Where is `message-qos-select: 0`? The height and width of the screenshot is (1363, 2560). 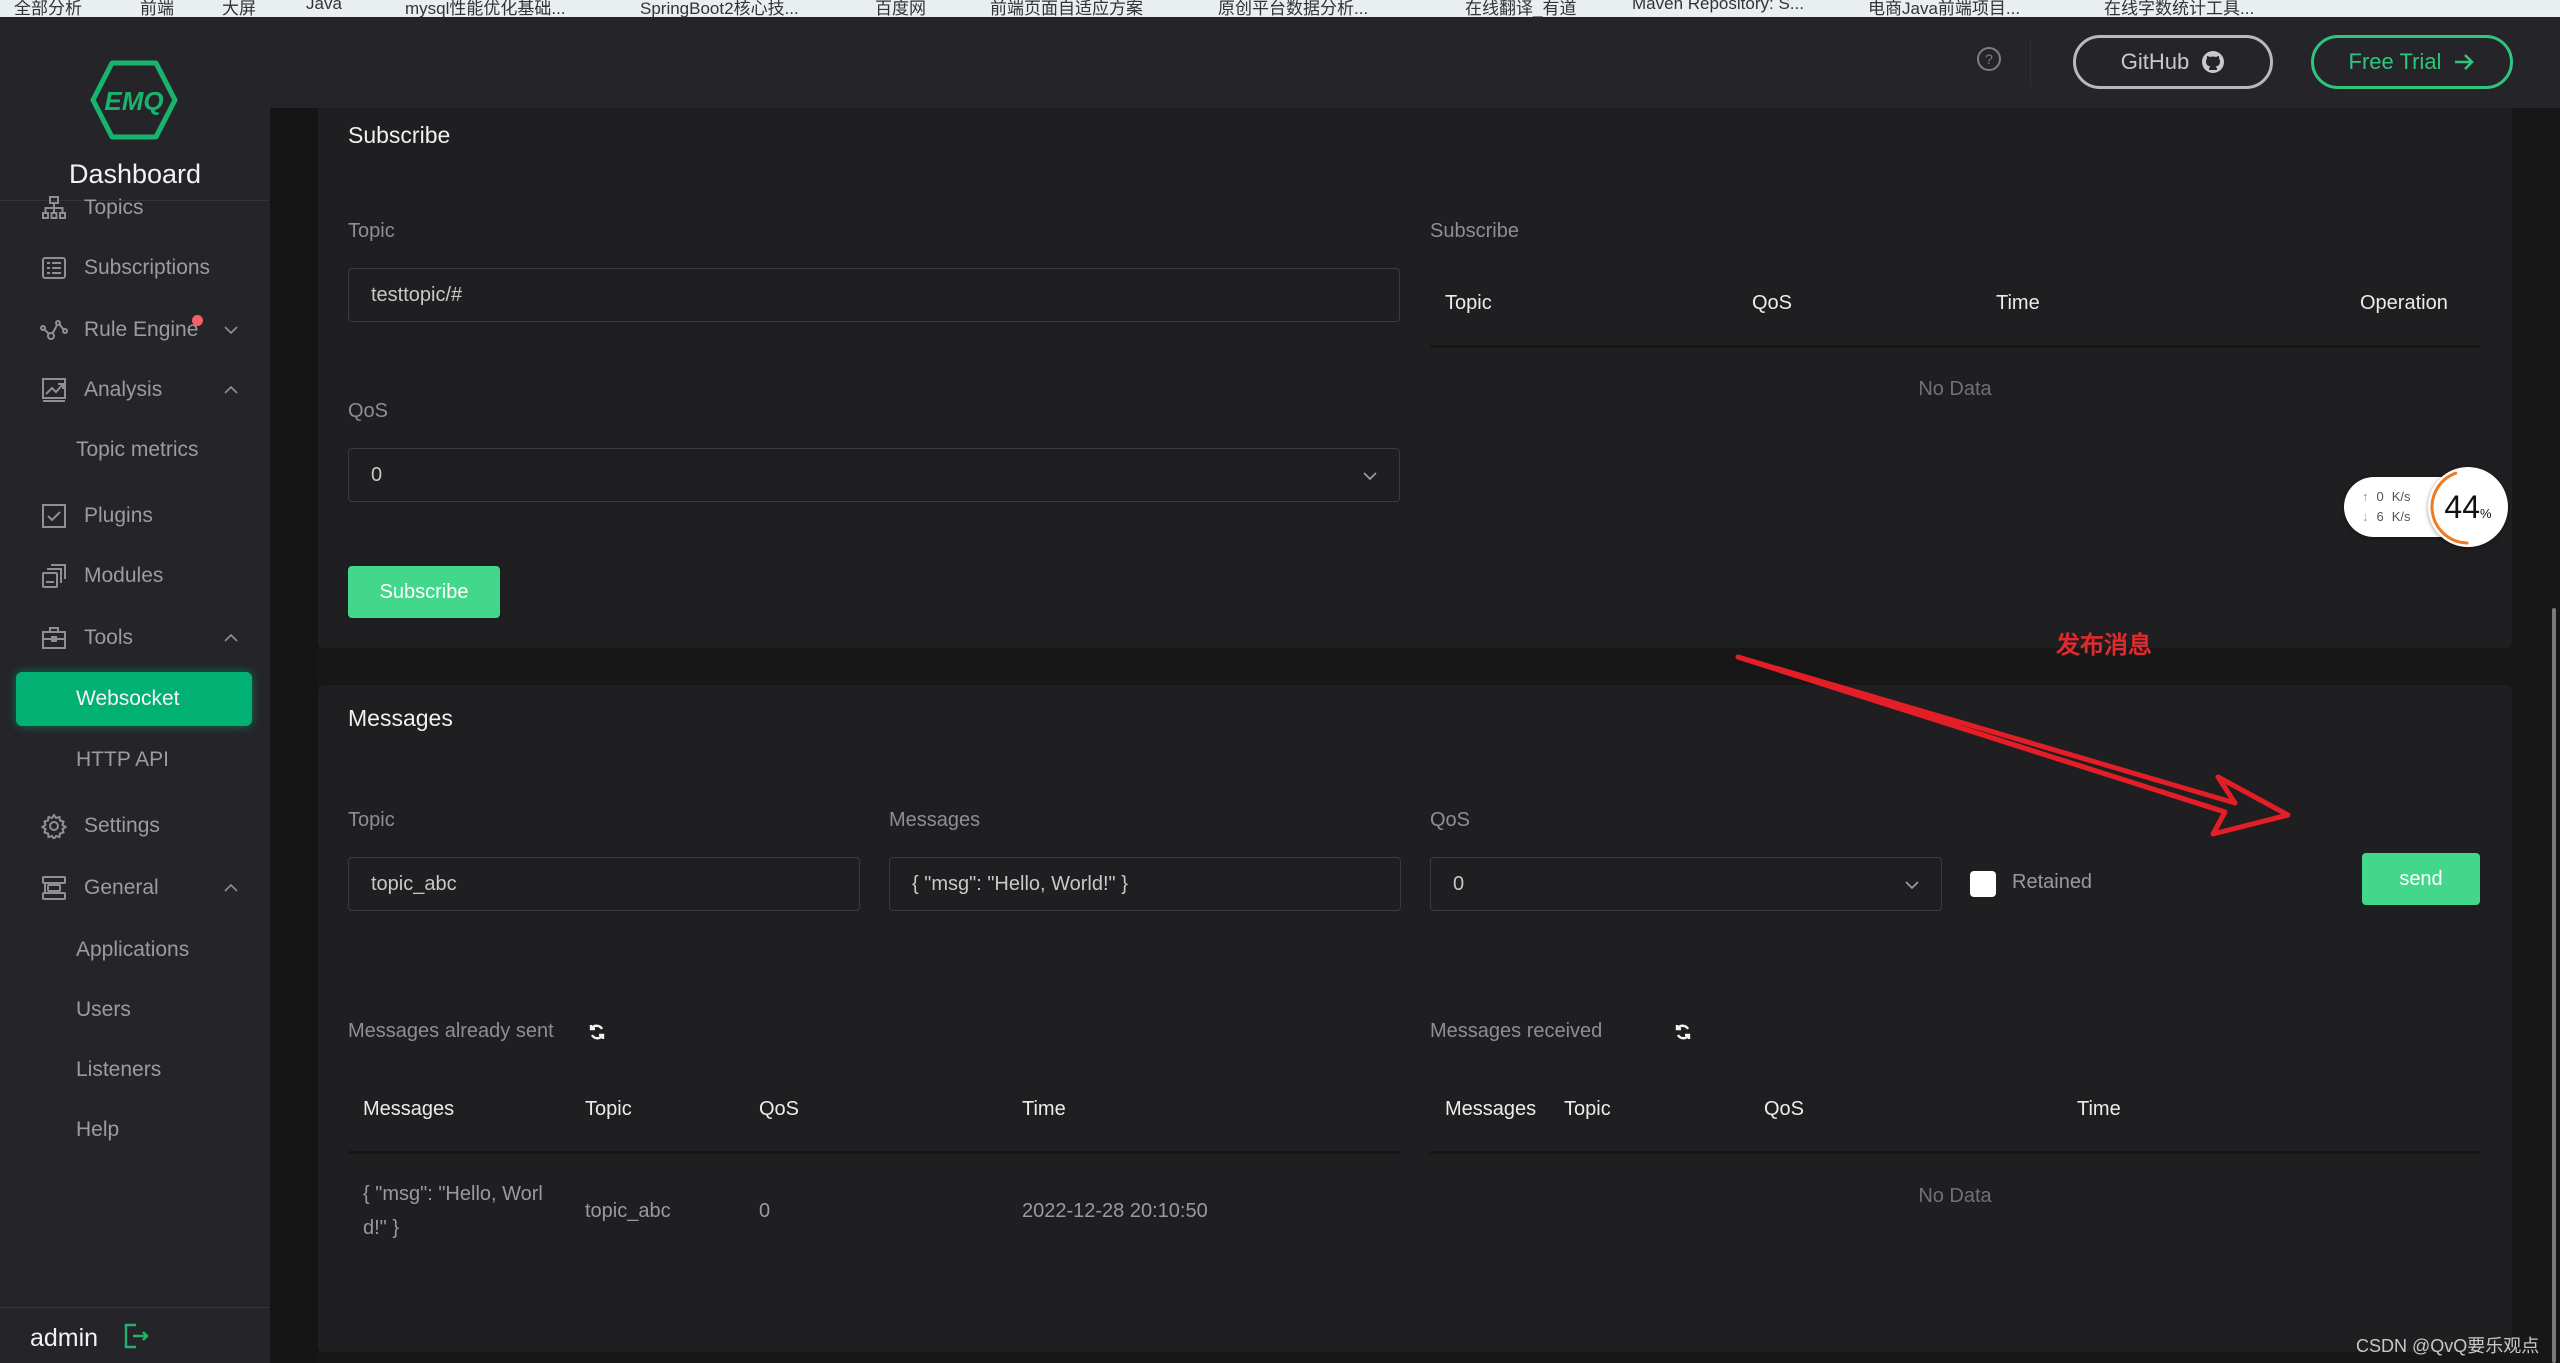 message-qos-select: 0 is located at coordinates (1686, 884).